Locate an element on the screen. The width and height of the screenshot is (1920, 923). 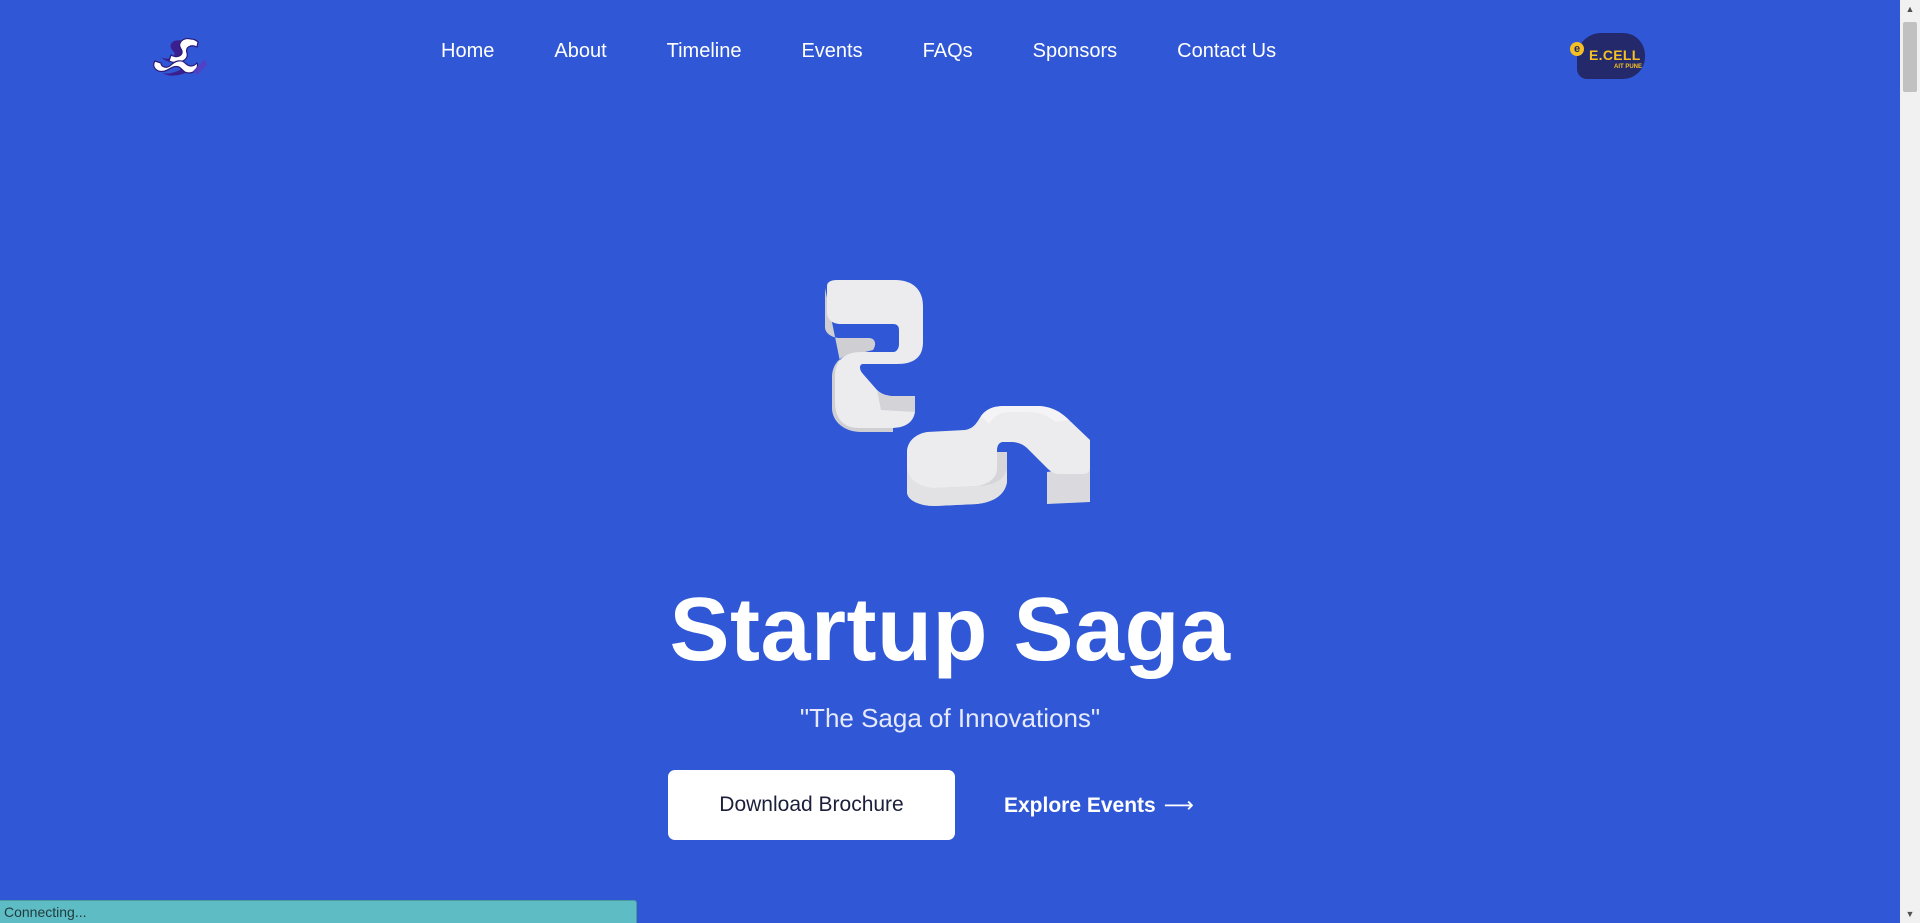
arrow-right-icon: ⟶ is located at coordinates (1178, 805).